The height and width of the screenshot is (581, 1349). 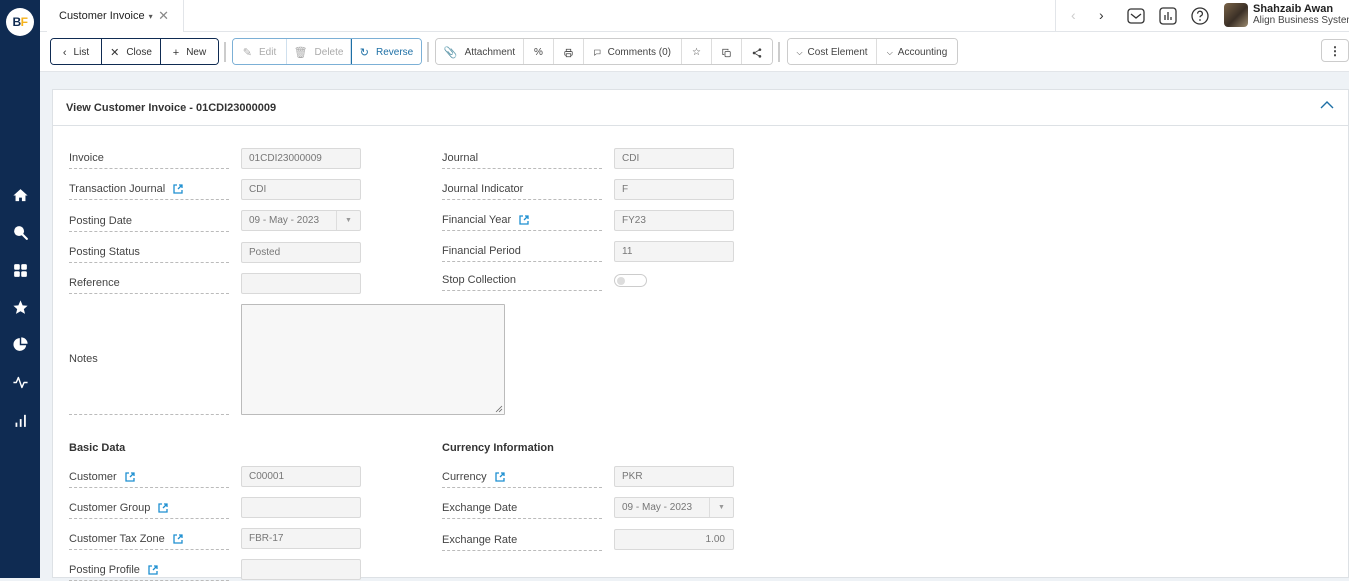 What do you see at coordinates (171, 108) in the screenshot?
I see `page-title: View Customer Invoice - 01CDI23000009` at bounding box center [171, 108].